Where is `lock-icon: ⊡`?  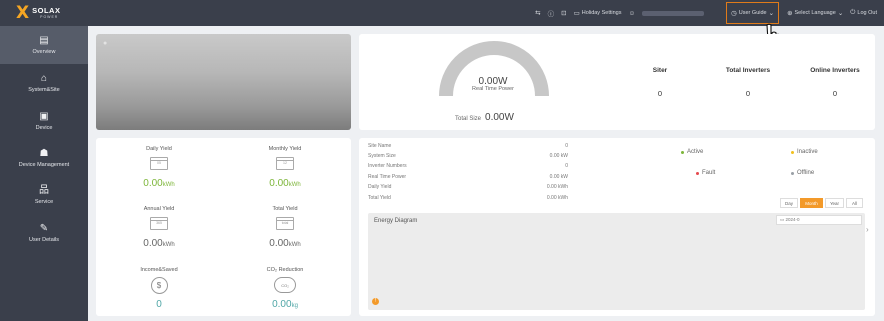 lock-icon: ⊡ is located at coordinates (563, 13).